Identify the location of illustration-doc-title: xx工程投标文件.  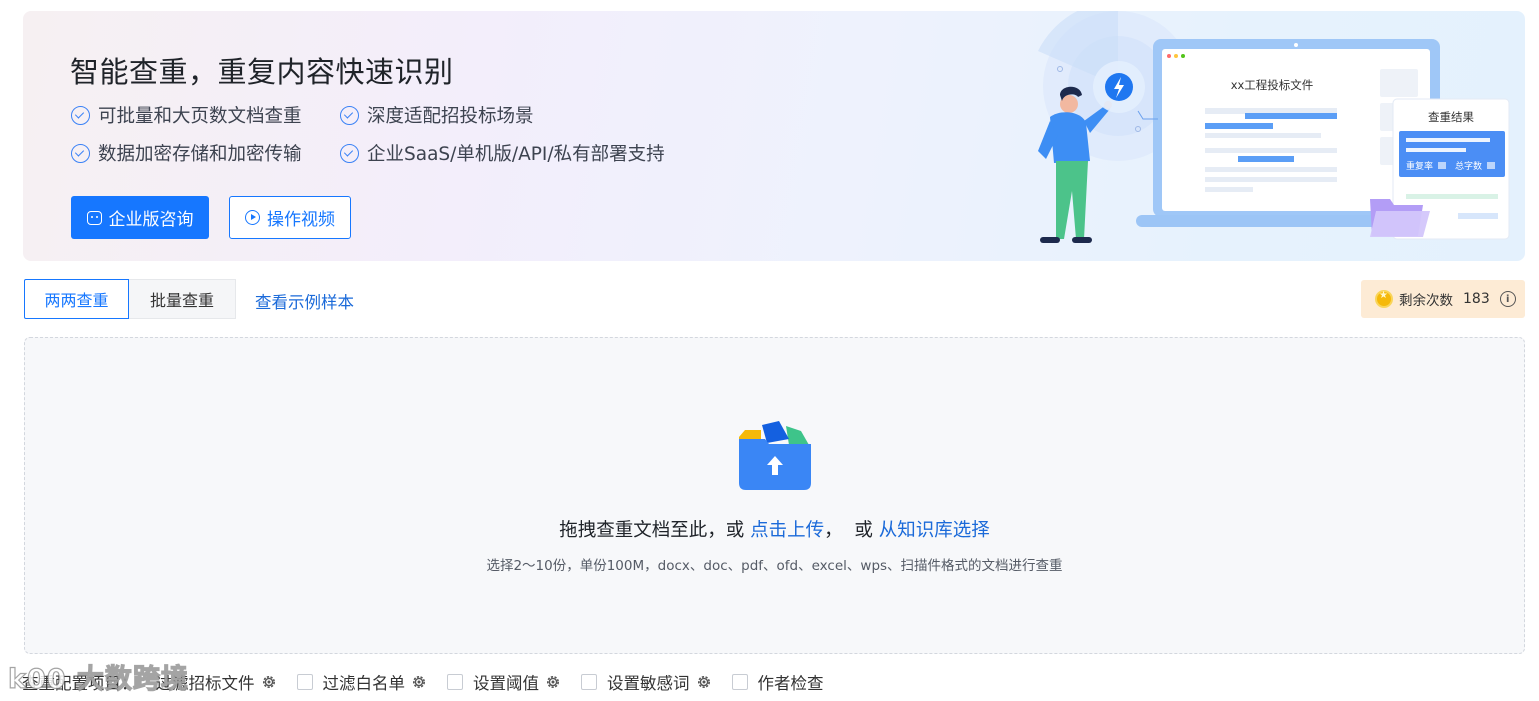
(1272, 85).